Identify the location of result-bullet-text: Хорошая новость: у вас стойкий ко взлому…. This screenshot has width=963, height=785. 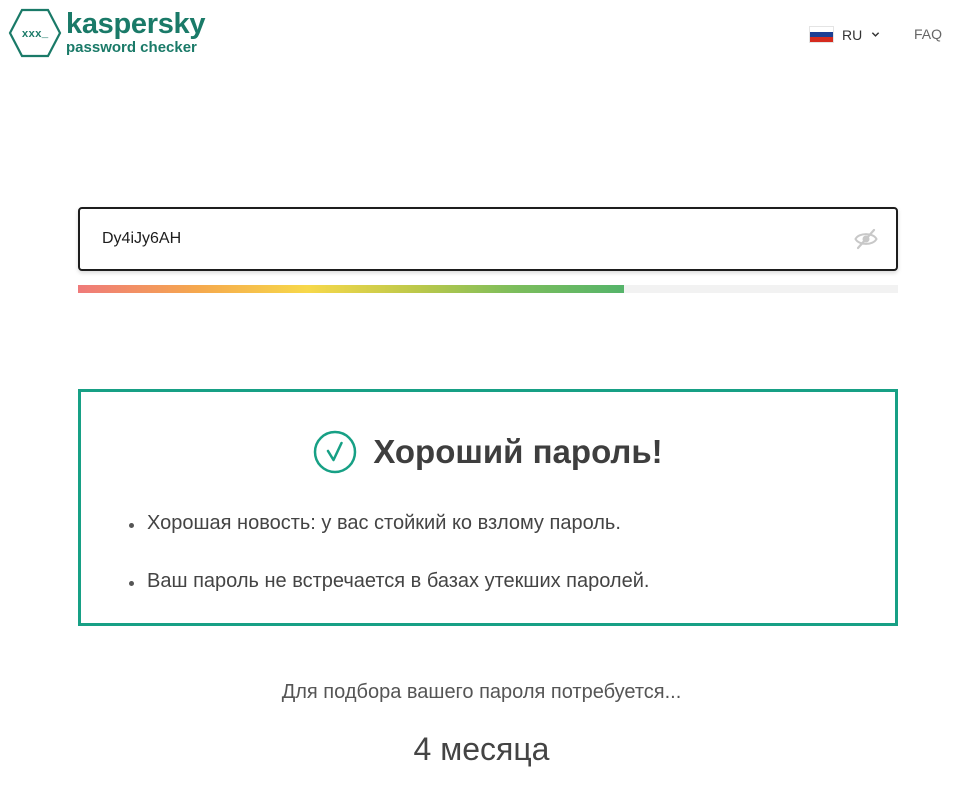
(384, 523).